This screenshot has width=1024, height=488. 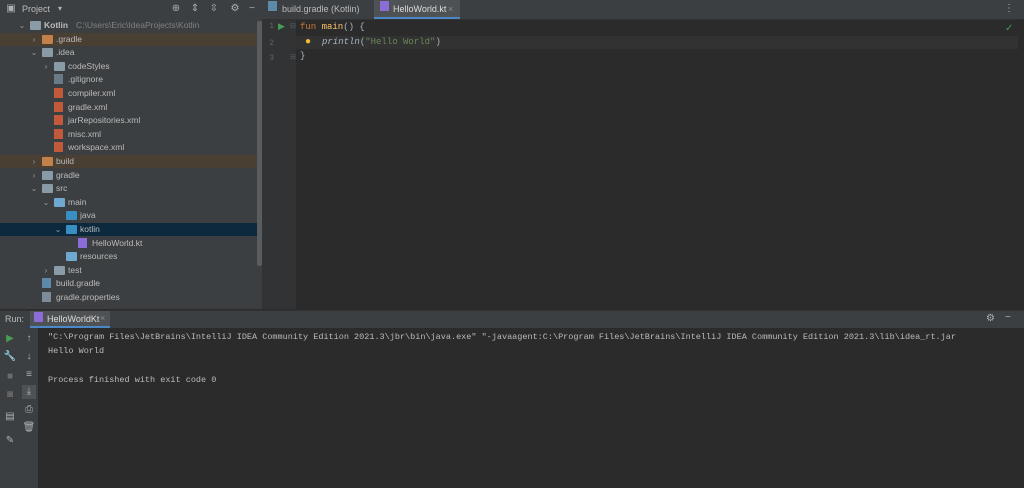 I want to click on run-tab-helloworldkt: HelloWorldKt ×, so click(x=70, y=319).